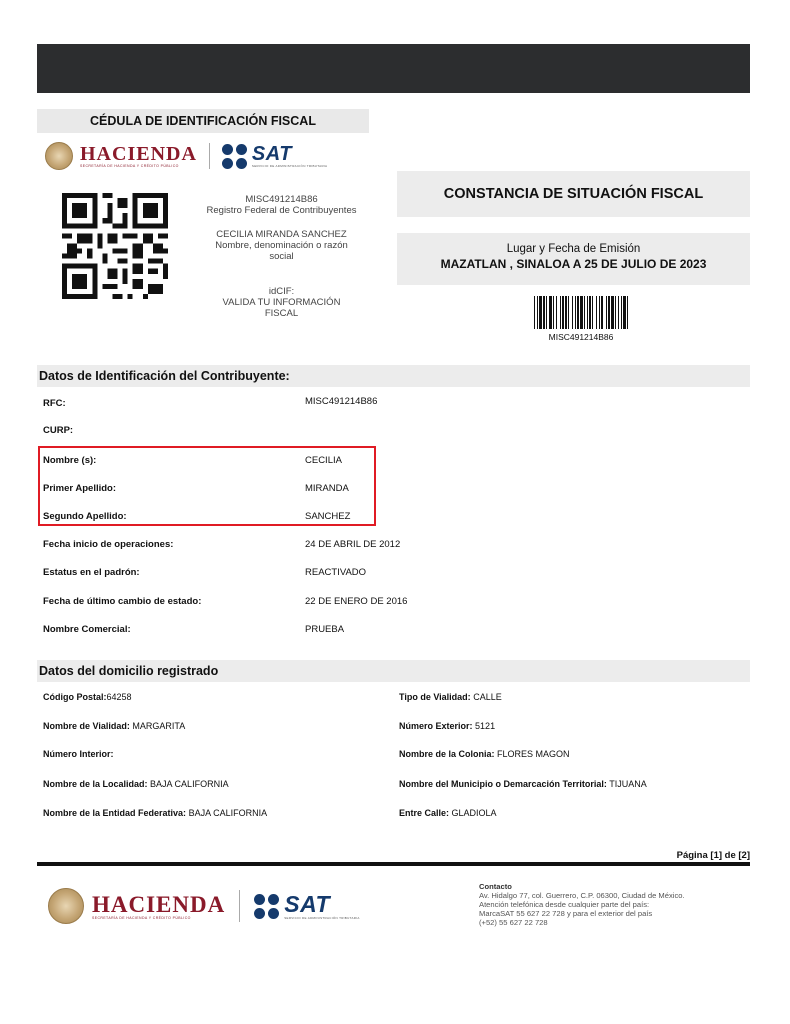  What do you see at coordinates (78, 754) in the screenshot?
I see `field-numero-interior: Número Interior:` at bounding box center [78, 754].